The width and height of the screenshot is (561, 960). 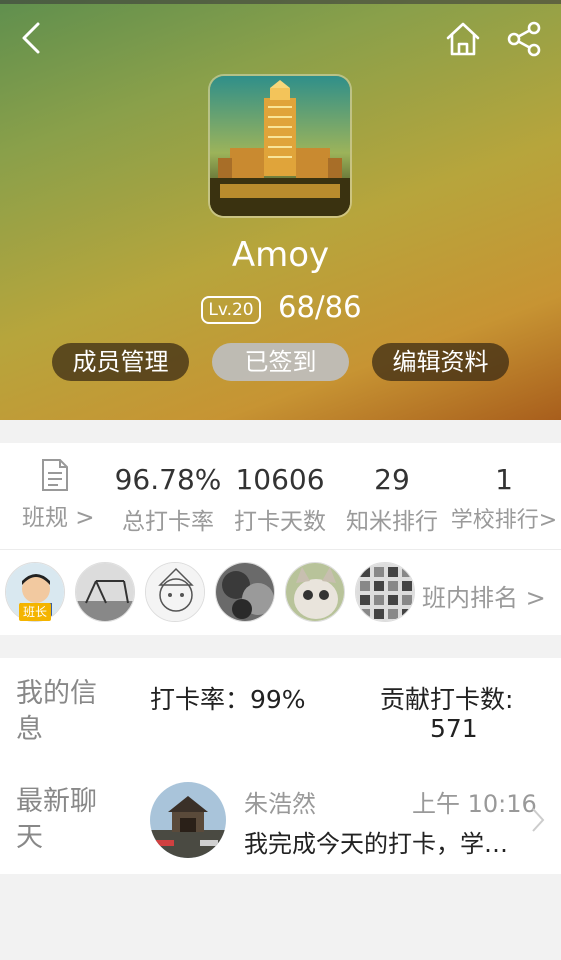 What do you see at coordinates (454, 728) in the screenshot?
I see `contribution-value: 571` at bounding box center [454, 728].